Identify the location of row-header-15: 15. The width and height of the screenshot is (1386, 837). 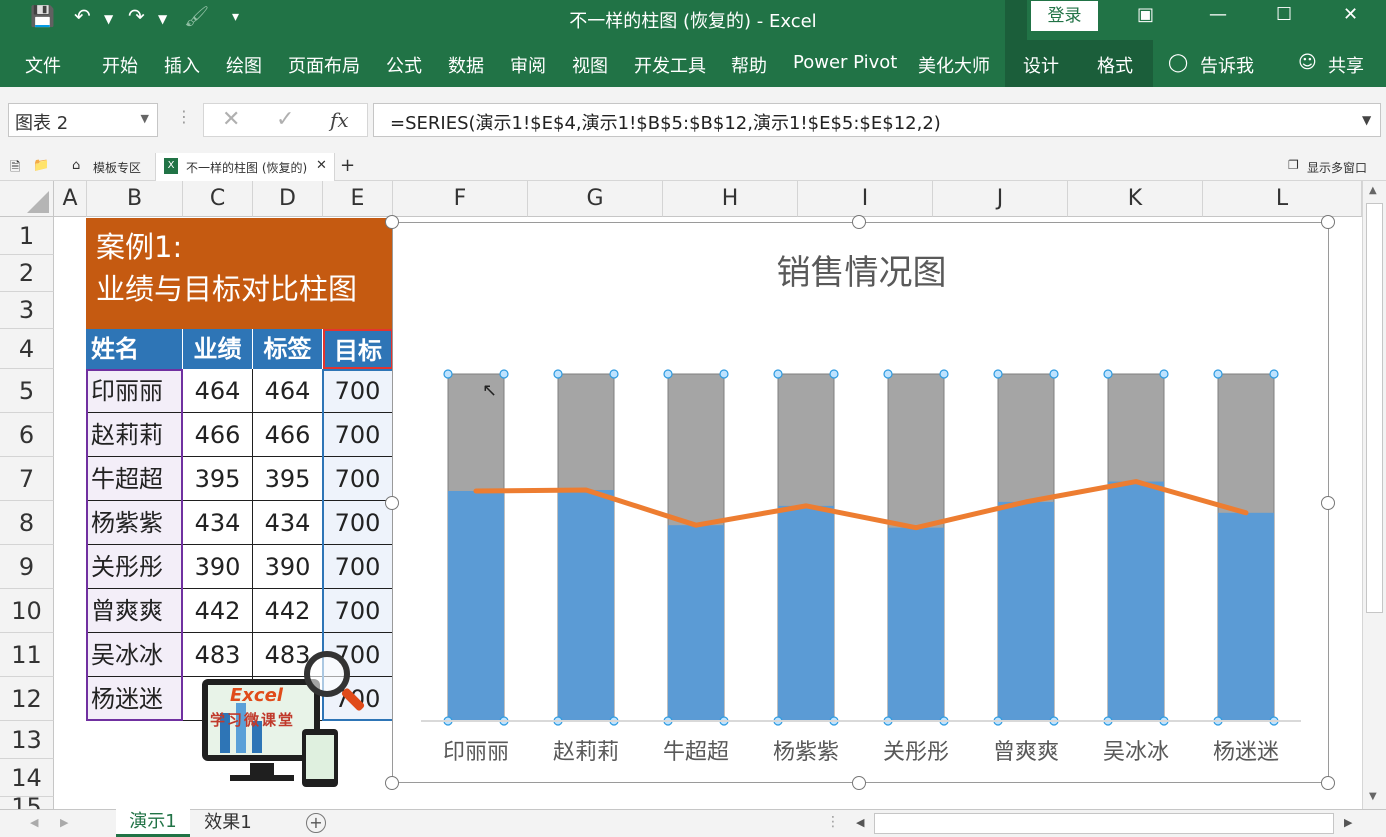
(27, 803).